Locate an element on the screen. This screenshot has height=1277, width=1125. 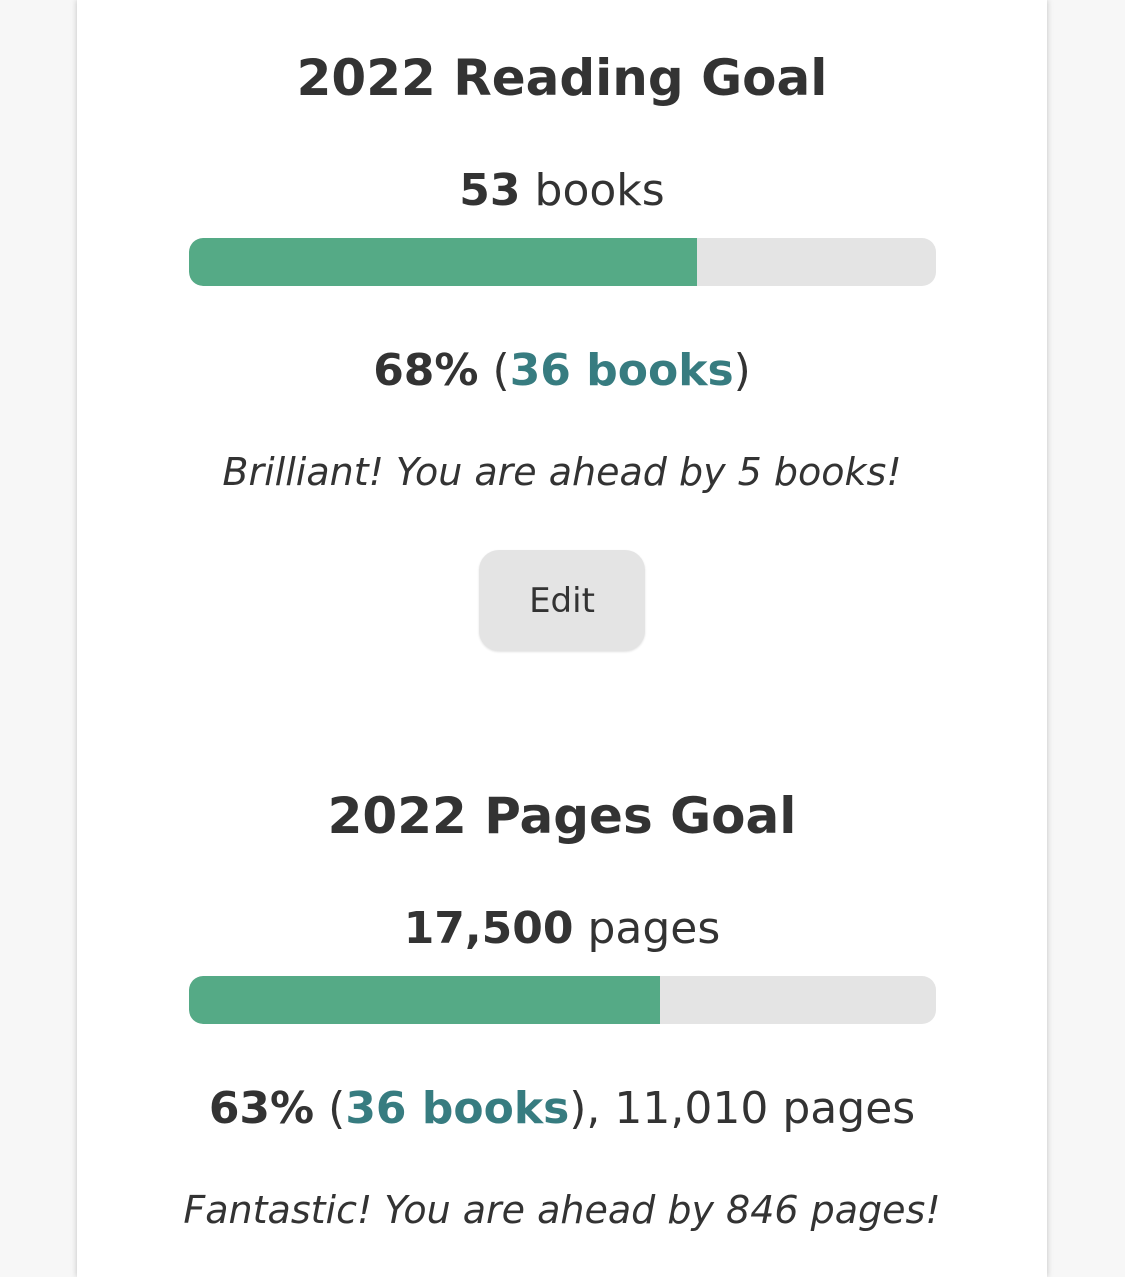
edit-button: Edit is located at coordinates (562, 600).